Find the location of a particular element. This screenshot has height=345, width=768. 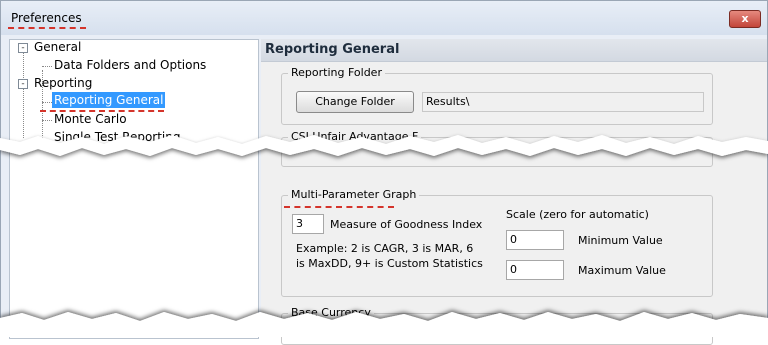

tree-item-label: Reporting General is located at coordinates (109, 100).